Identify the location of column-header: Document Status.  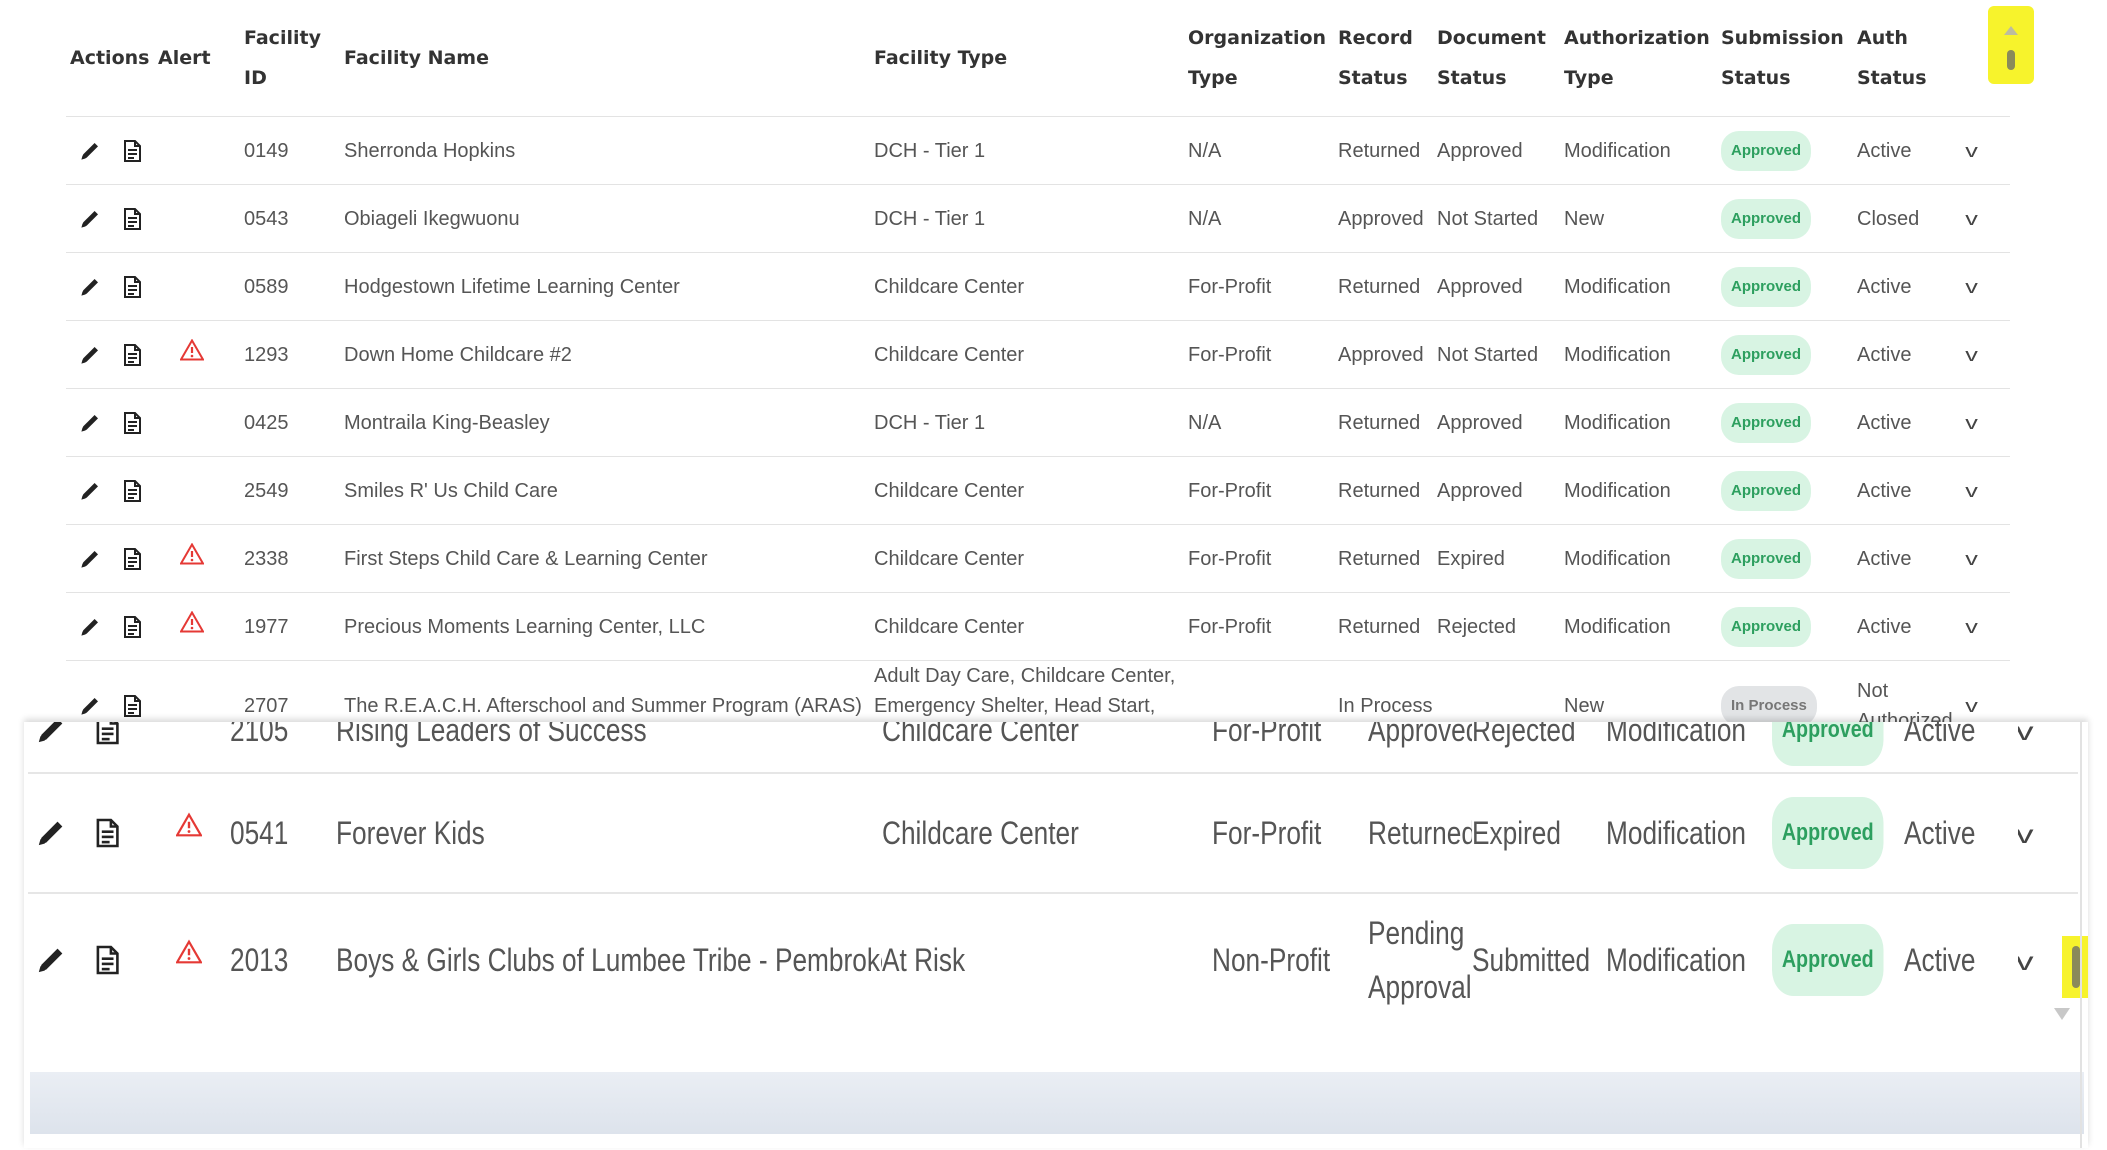
(1496, 58).